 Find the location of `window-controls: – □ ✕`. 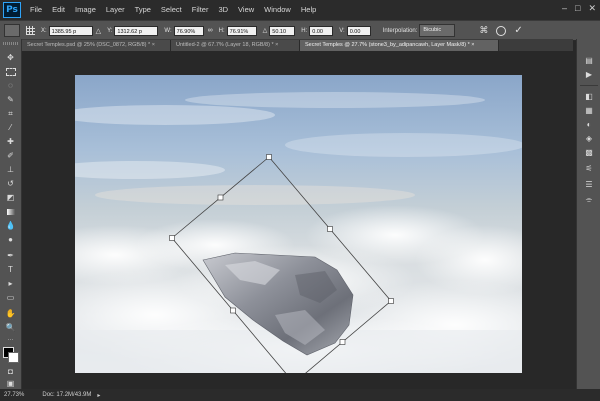

window-controls: – □ ✕ is located at coordinates (579, 8).